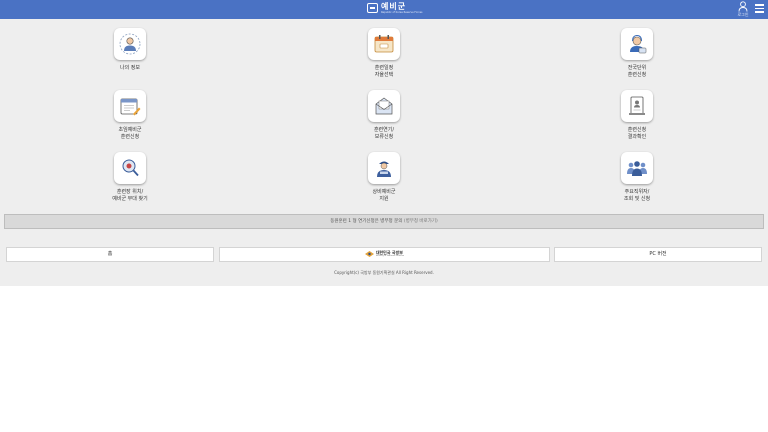 This screenshot has height=432, width=768. I want to click on hamburger-menu-icon, so click(759, 8).